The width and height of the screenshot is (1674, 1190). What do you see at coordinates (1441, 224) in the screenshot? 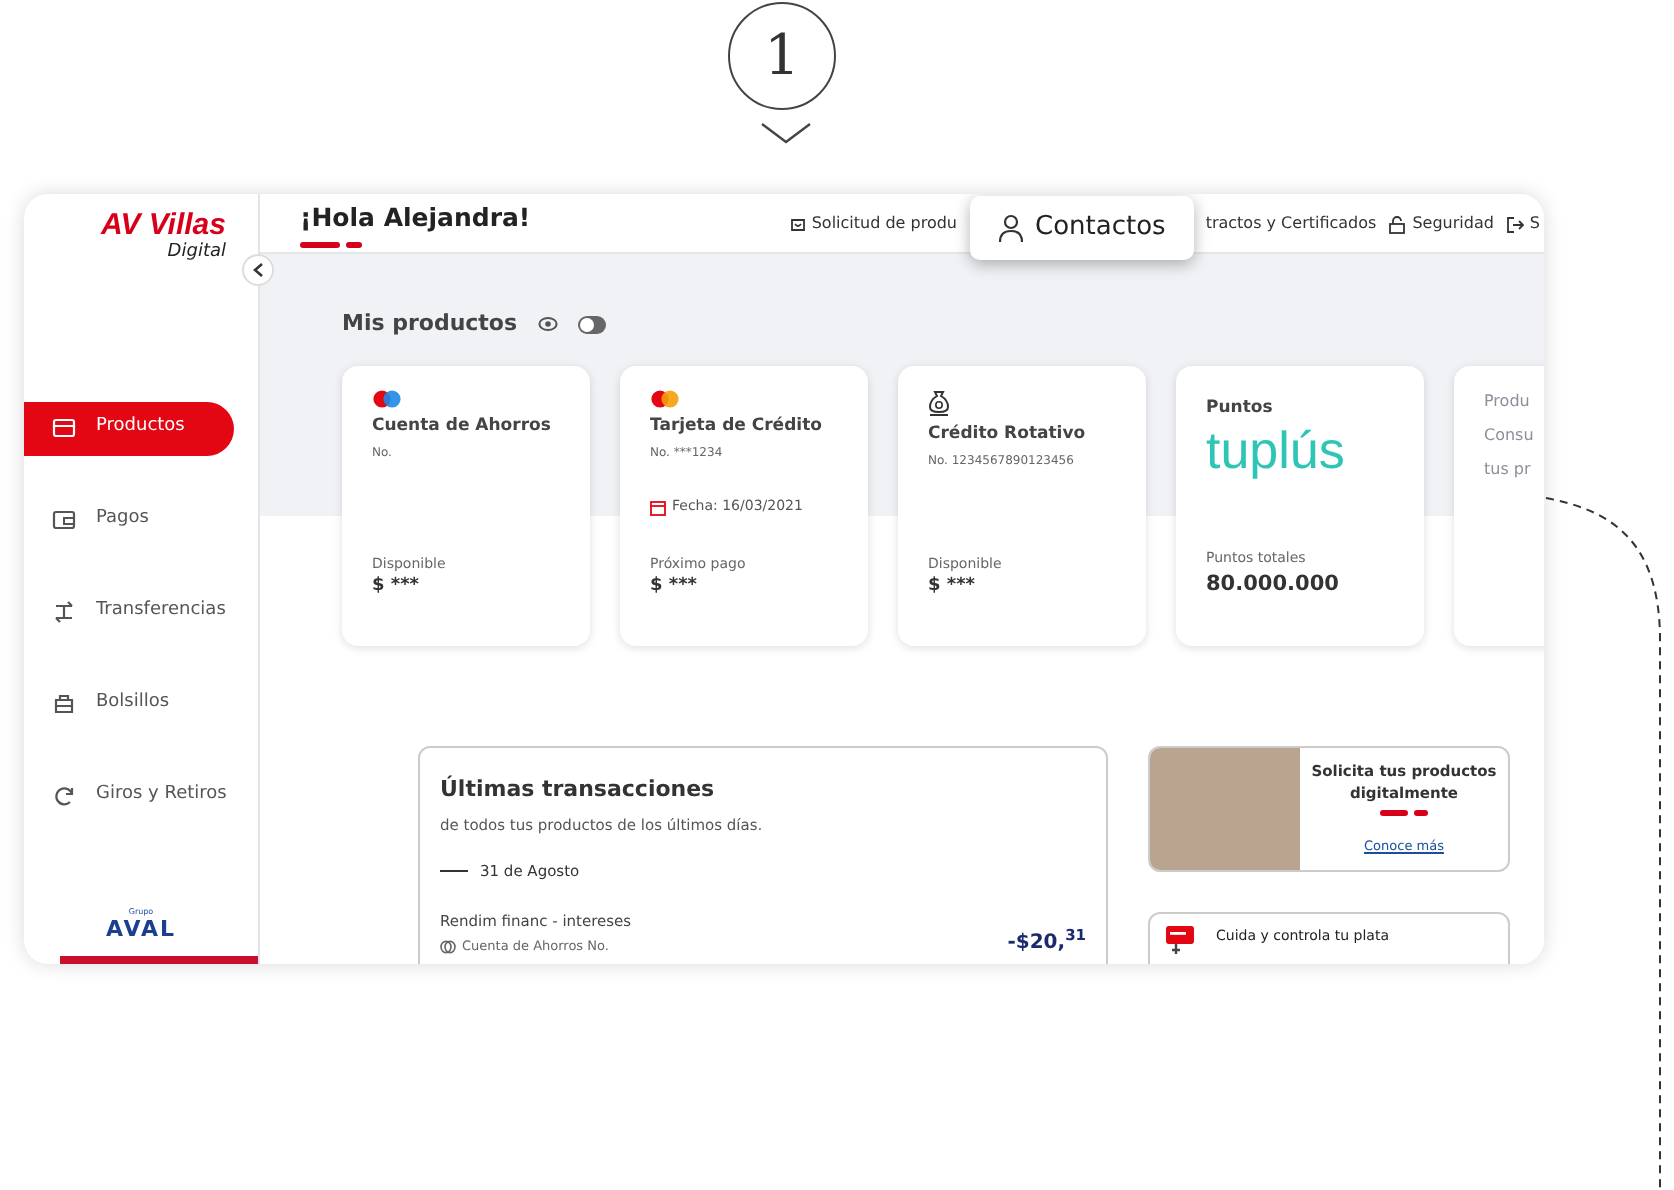
I see `nav-link: Seguridad` at bounding box center [1441, 224].